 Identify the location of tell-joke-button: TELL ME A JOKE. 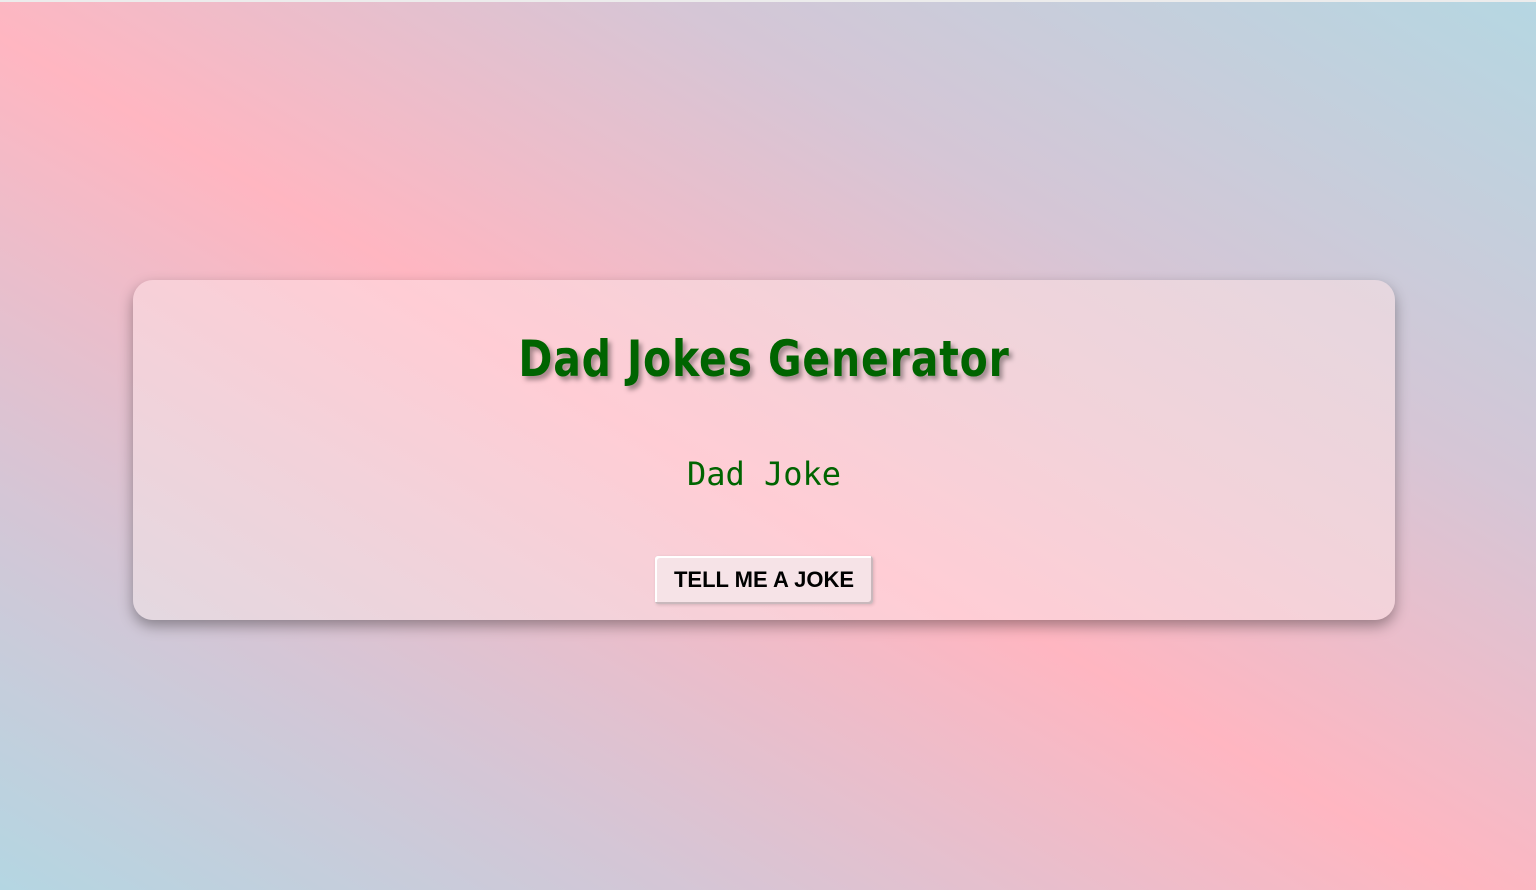
(764, 580).